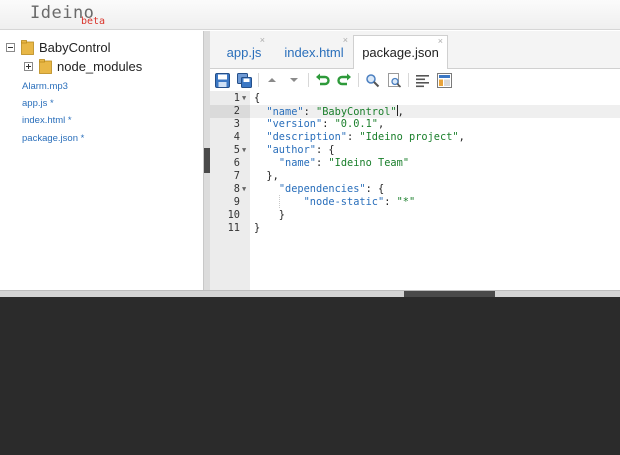 The height and width of the screenshot is (455, 620). Describe the element at coordinates (335, 111) in the screenshot. I see `code-text: "name": "BabyControl",` at that location.